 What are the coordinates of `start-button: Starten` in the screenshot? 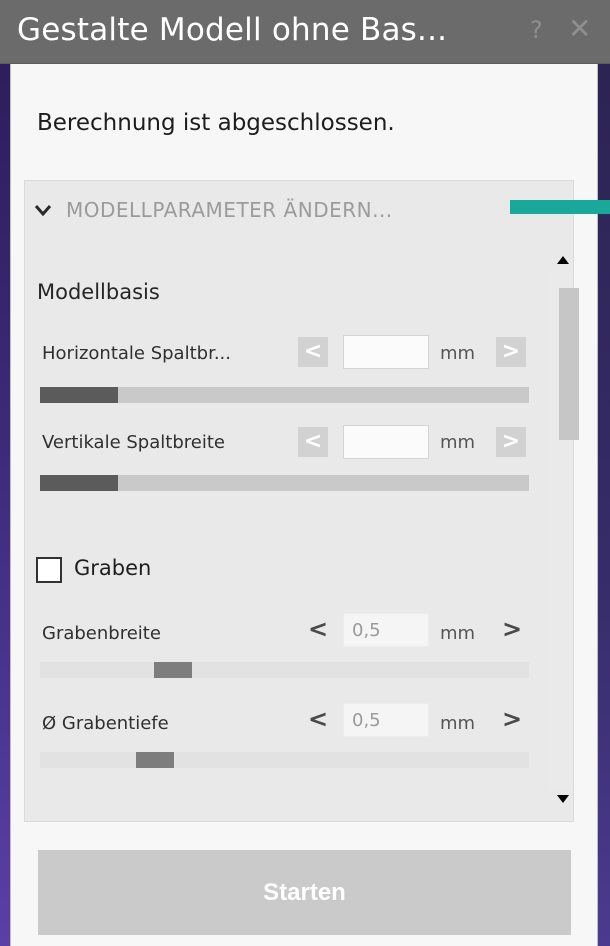 It's located at (304, 892).